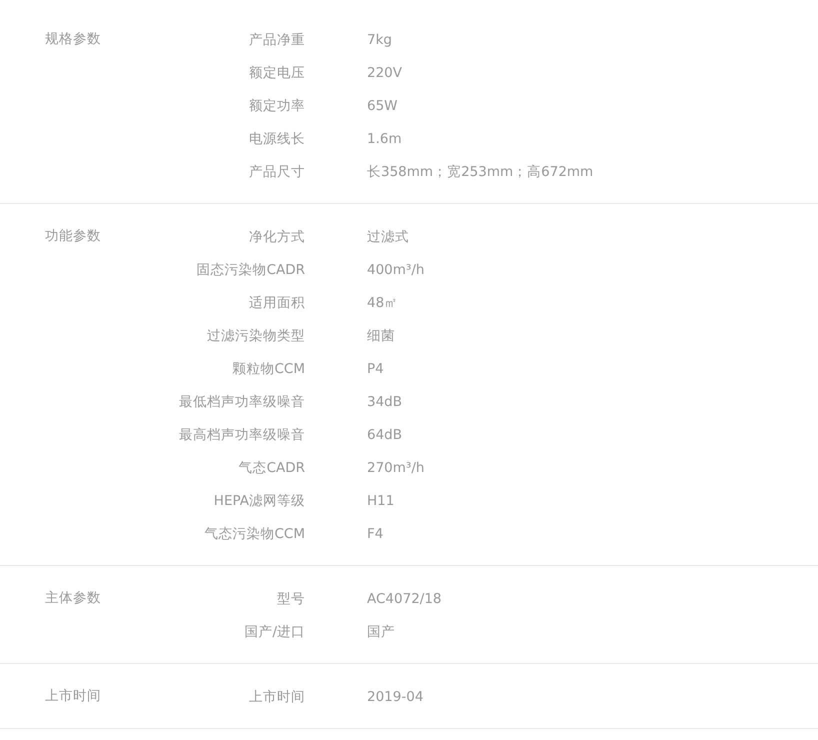 The image size is (818, 740). Describe the element at coordinates (241, 401) in the screenshot. I see `spec-label: 最低档声功率级噪音` at that location.